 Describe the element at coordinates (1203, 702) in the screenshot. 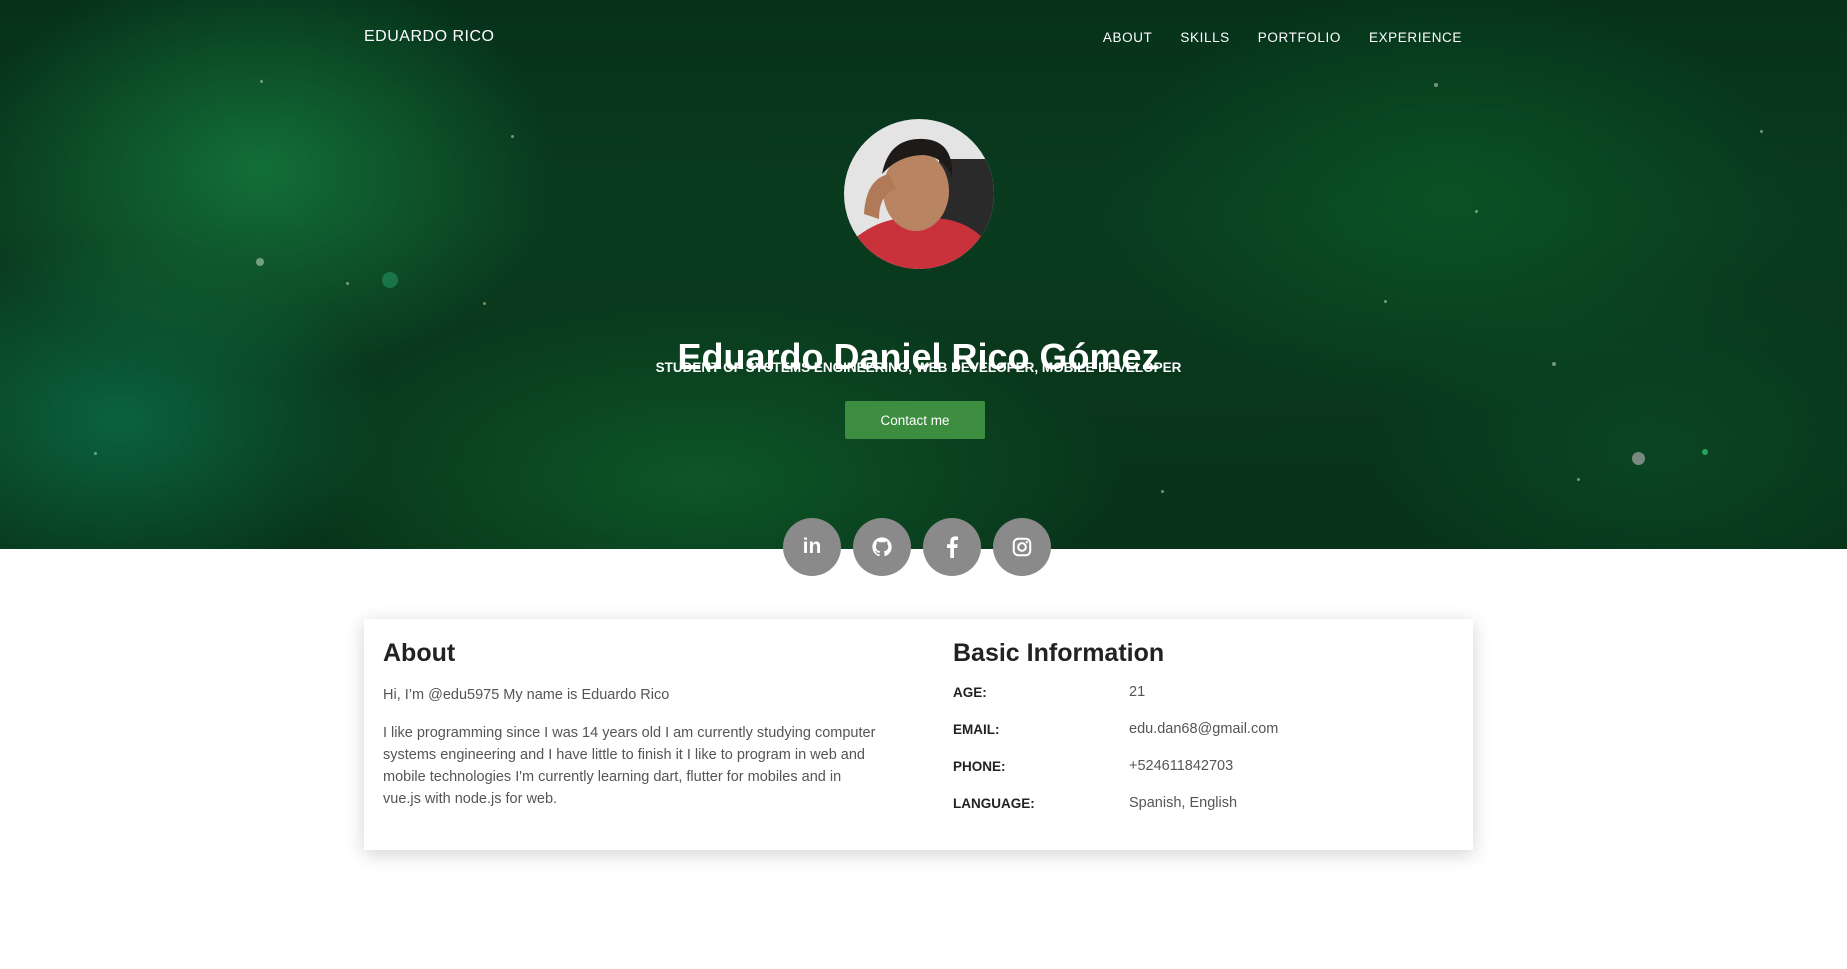

I see `info-row-age: AGE: 21` at that location.